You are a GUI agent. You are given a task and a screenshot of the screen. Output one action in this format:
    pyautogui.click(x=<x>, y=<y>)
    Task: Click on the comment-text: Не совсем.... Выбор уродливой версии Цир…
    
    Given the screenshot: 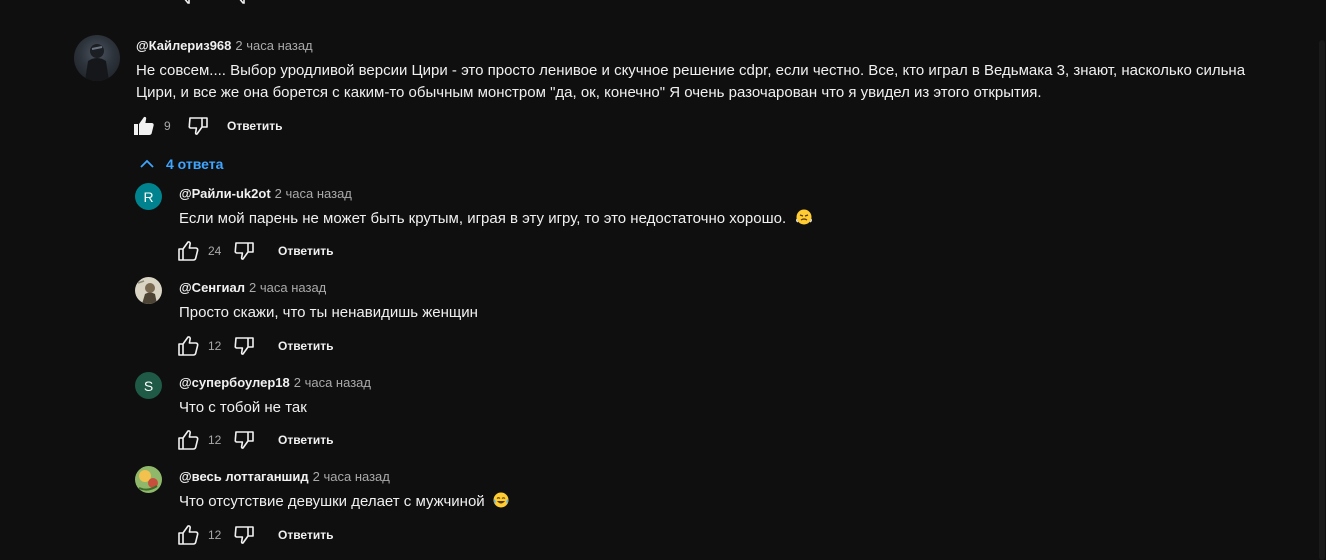 What is the action you would take?
    pyautogui.click(x=726, y=82)
    